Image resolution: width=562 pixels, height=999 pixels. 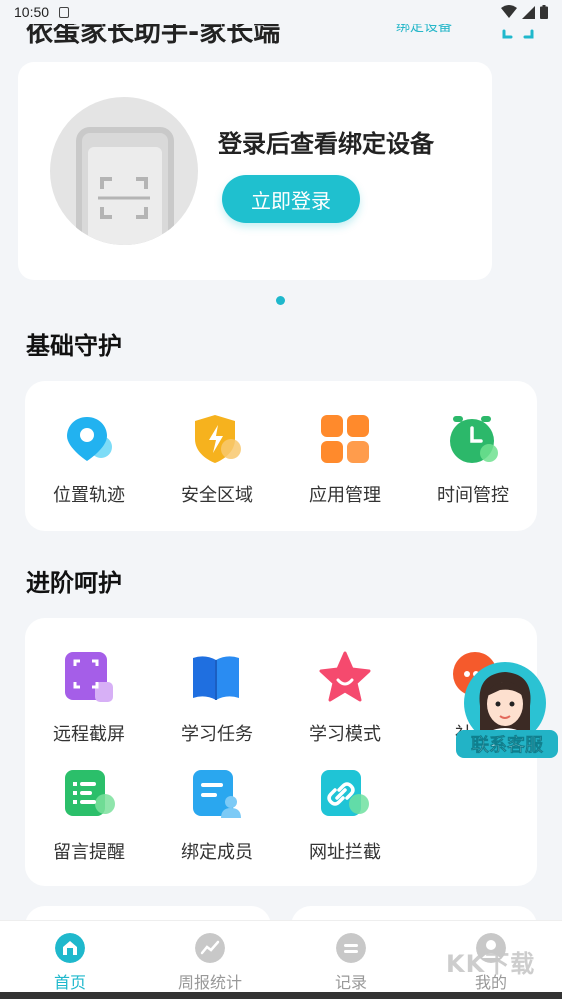 I want to click on signal-icon, so click(x=528, y=12).